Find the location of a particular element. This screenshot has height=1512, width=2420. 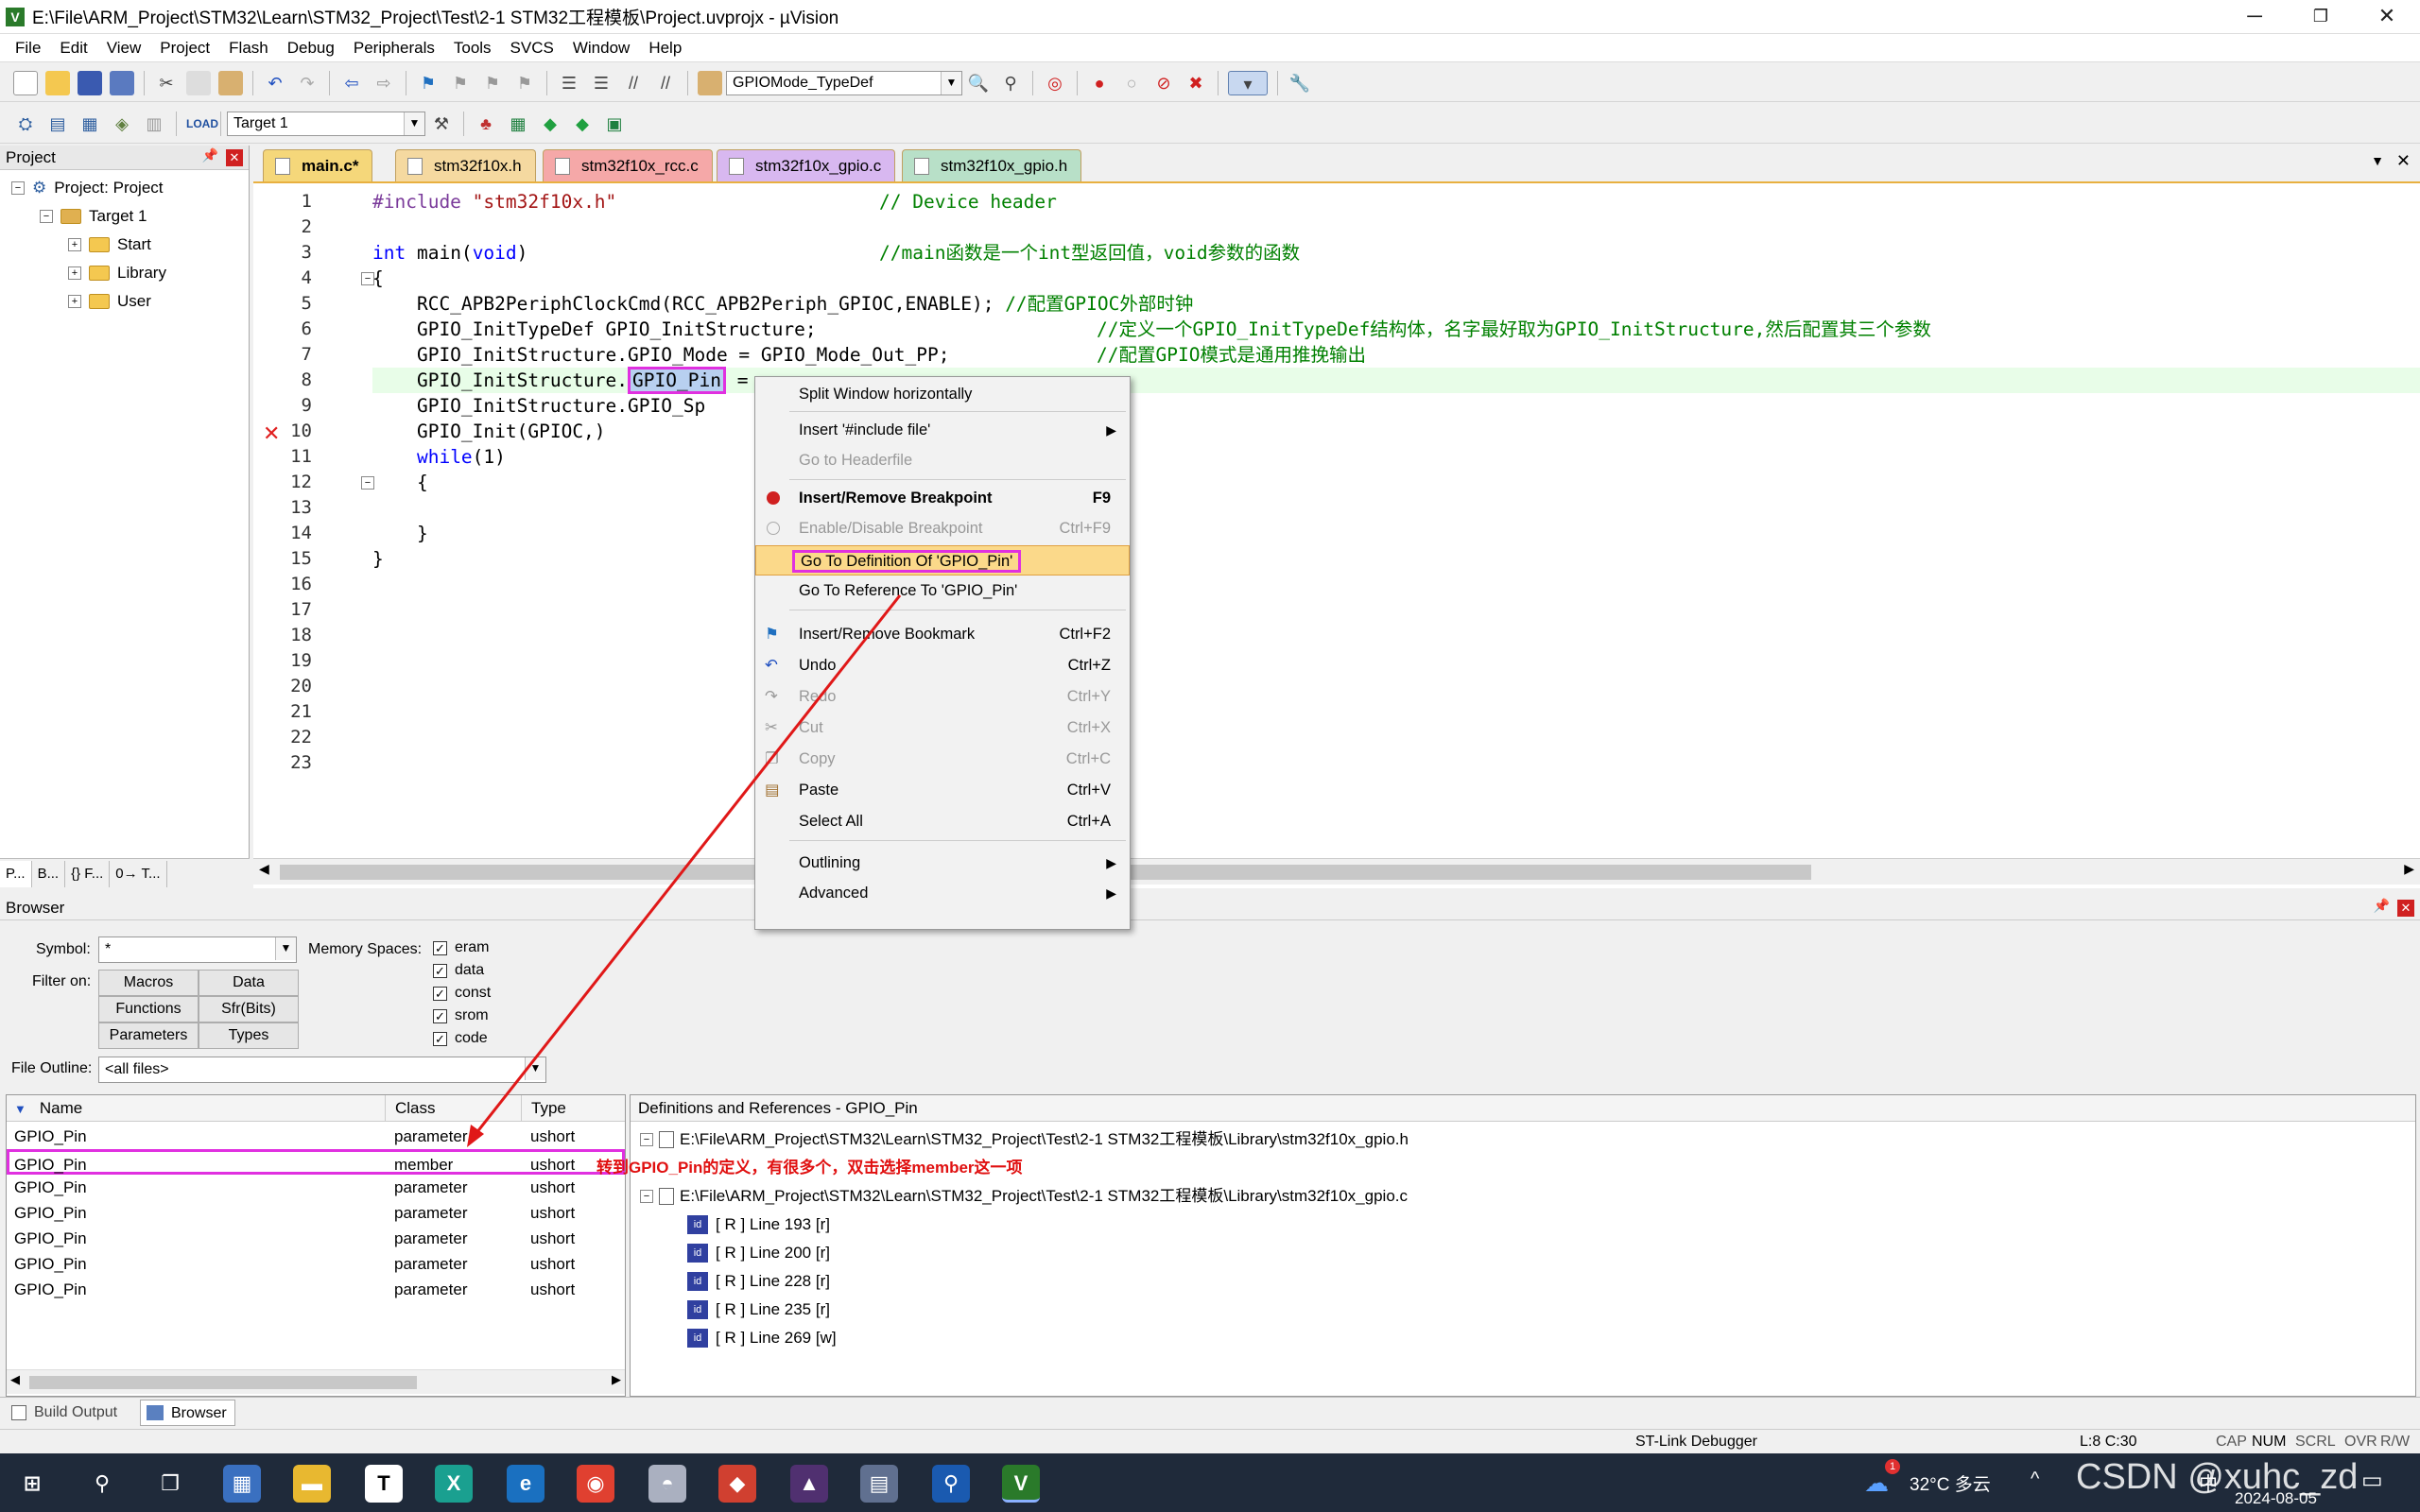

find-icon: 🔍 is located at coordinates (978, 83).